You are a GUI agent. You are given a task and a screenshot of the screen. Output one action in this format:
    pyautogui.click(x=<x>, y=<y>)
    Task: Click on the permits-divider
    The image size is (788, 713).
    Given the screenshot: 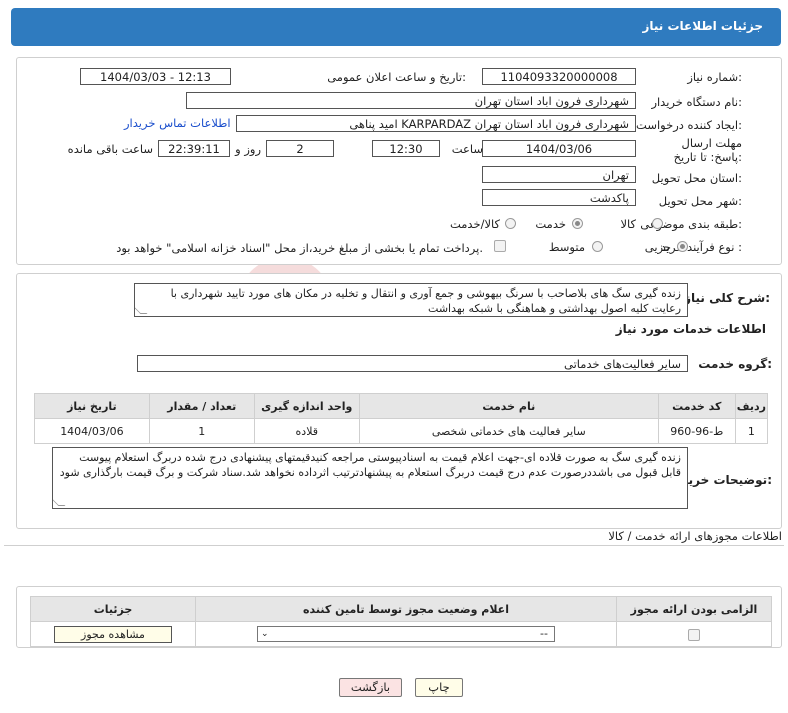 What is the action you would take?
    pyautogui.click(x=394, y=545)
    